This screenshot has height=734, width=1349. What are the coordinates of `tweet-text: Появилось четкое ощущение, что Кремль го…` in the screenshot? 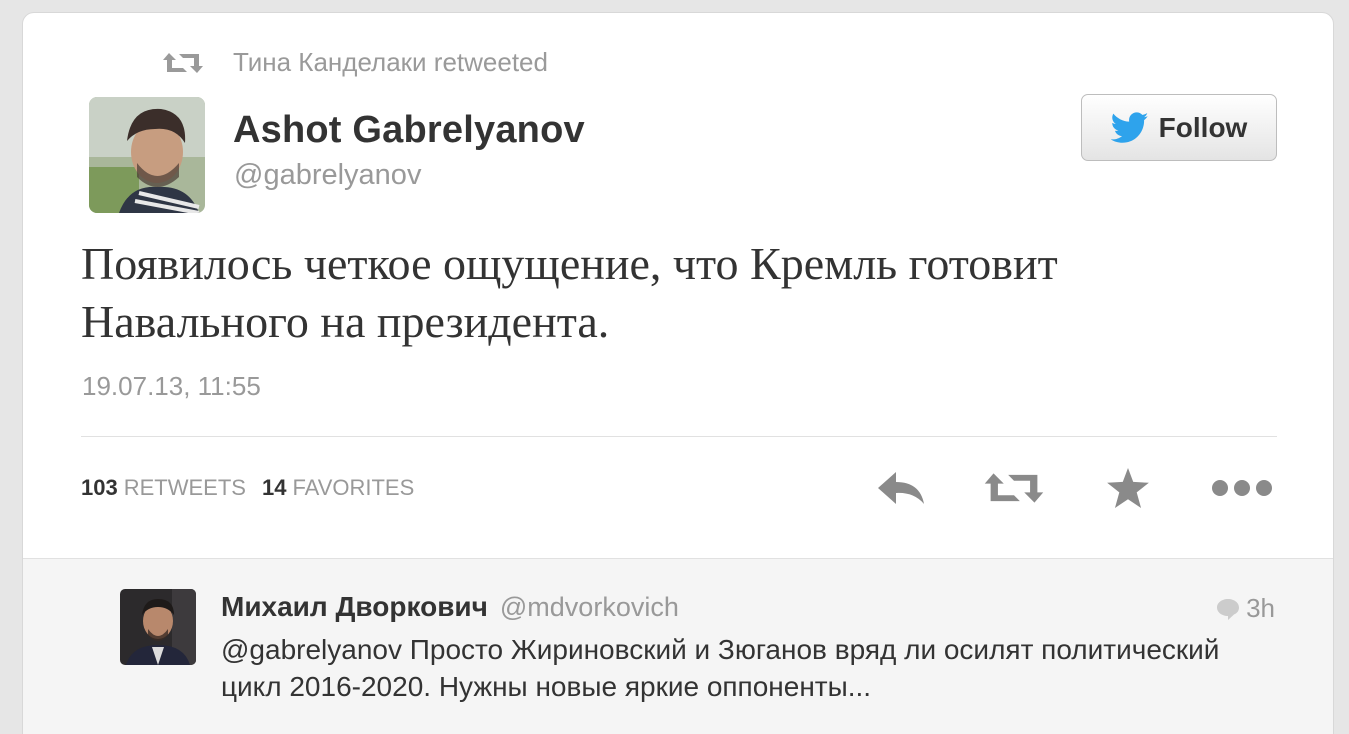 It's located at (569, 292).